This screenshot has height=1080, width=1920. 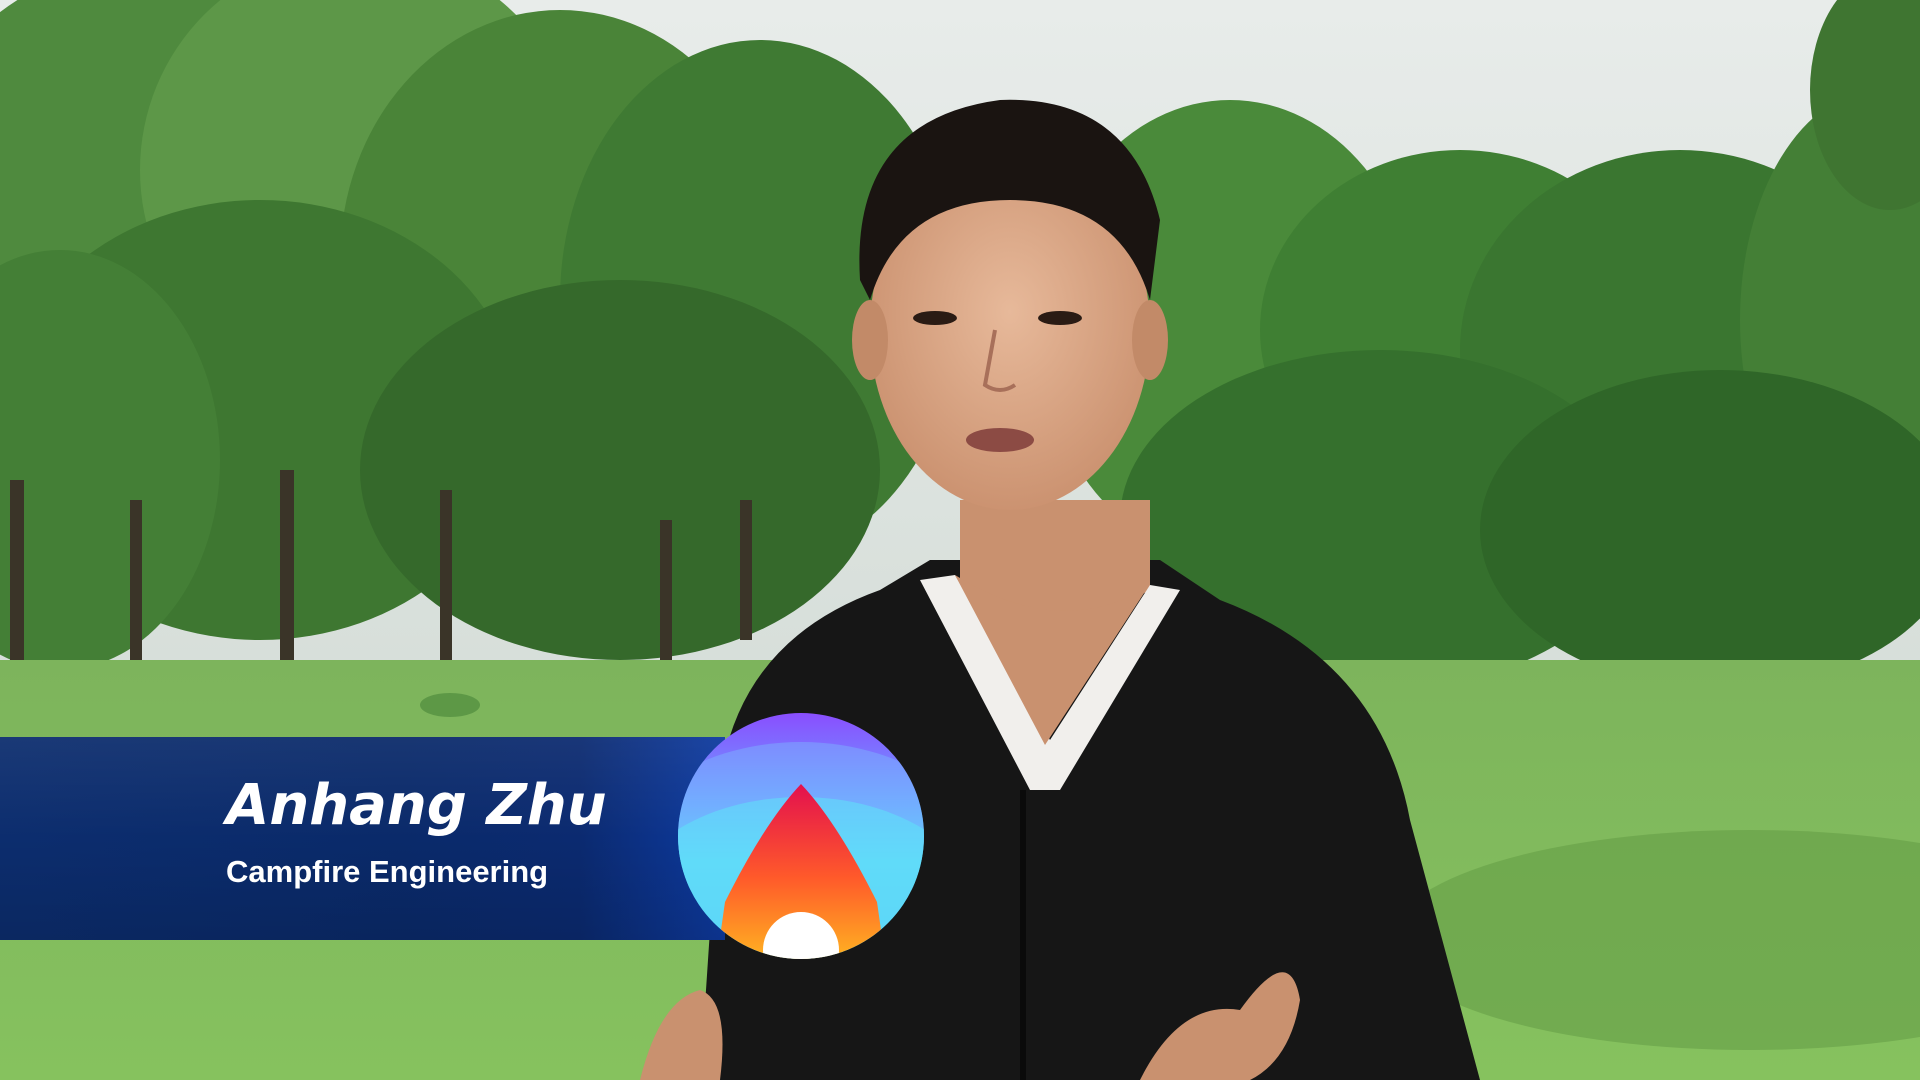 I want to click on presenter-title: Campfire Engineering, so click(x=387, y=871).